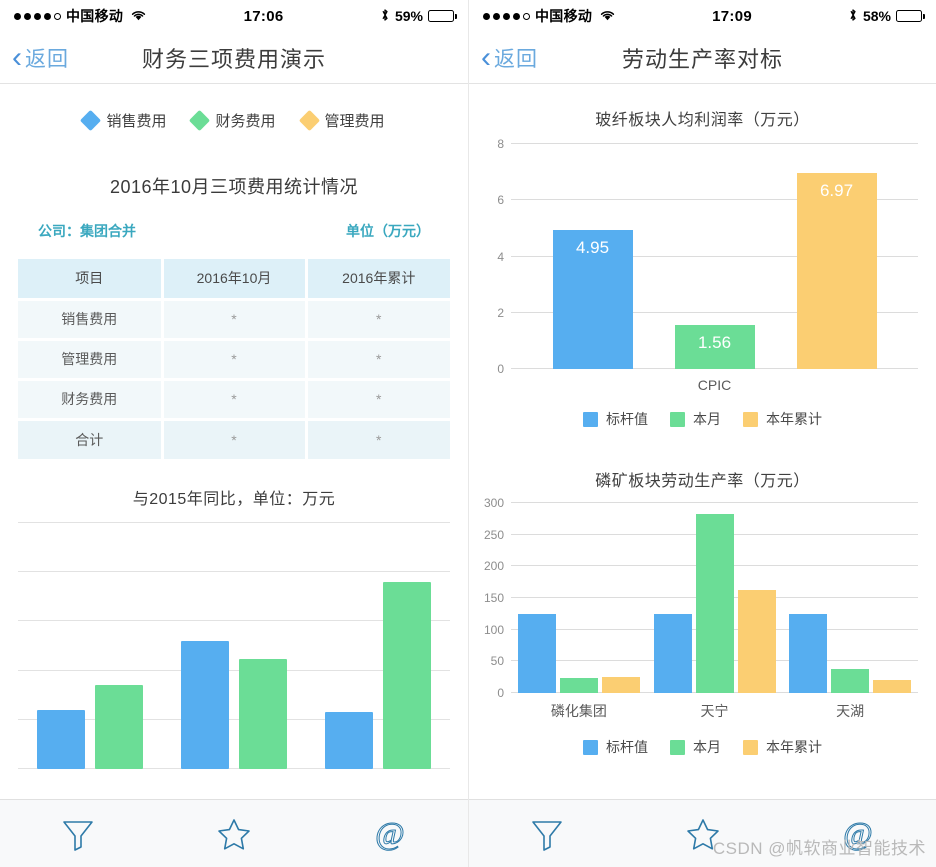 Image resolution: width=936 pixels, height=867 pixels. Describe the element at coordinates (702, 16) in the screenshot. I see `right-status-bar: 中国移动 17:09 58%` at that location.